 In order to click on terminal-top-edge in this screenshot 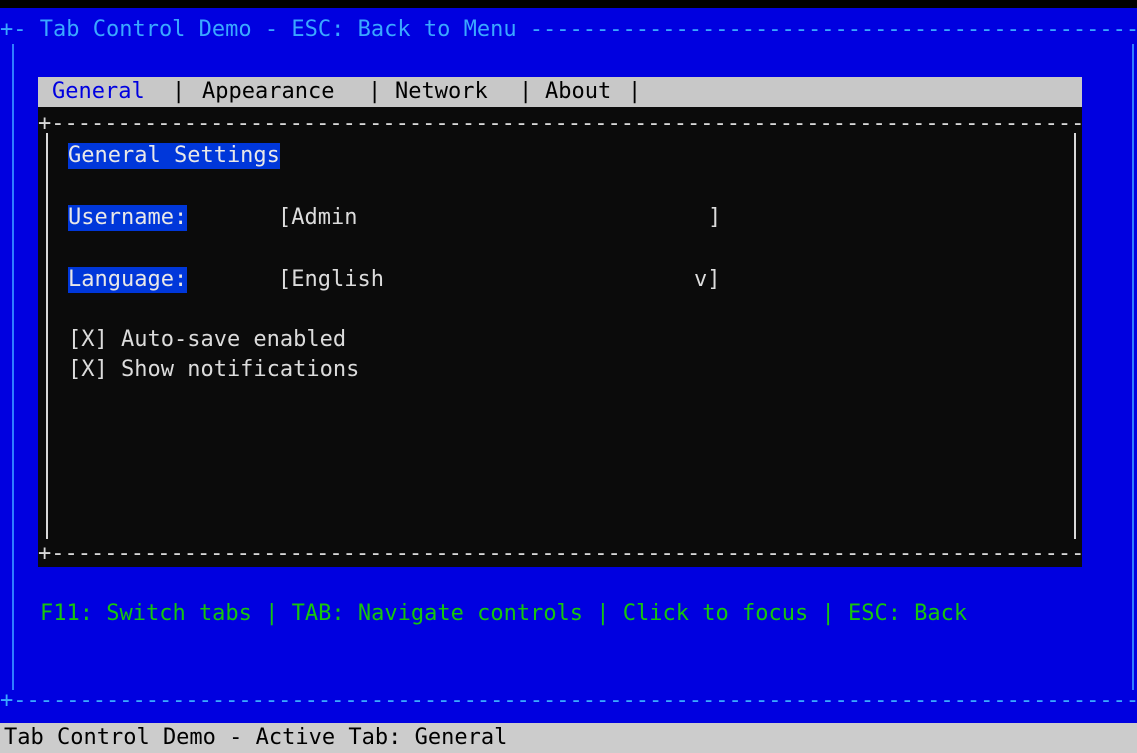, I will do `click(568, 4)`.